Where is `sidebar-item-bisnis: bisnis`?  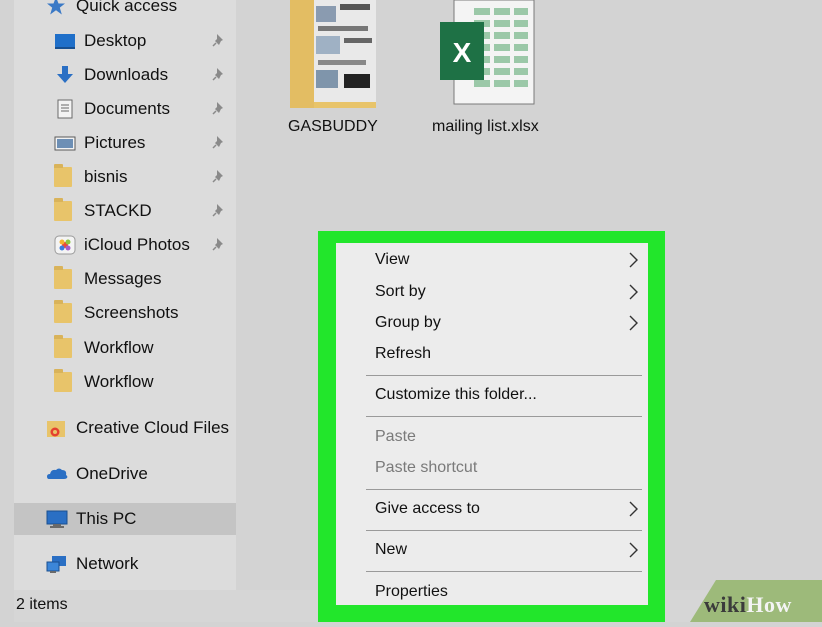
sidebar-item-bisnis: bisnis is located at coordinates (143, 177).